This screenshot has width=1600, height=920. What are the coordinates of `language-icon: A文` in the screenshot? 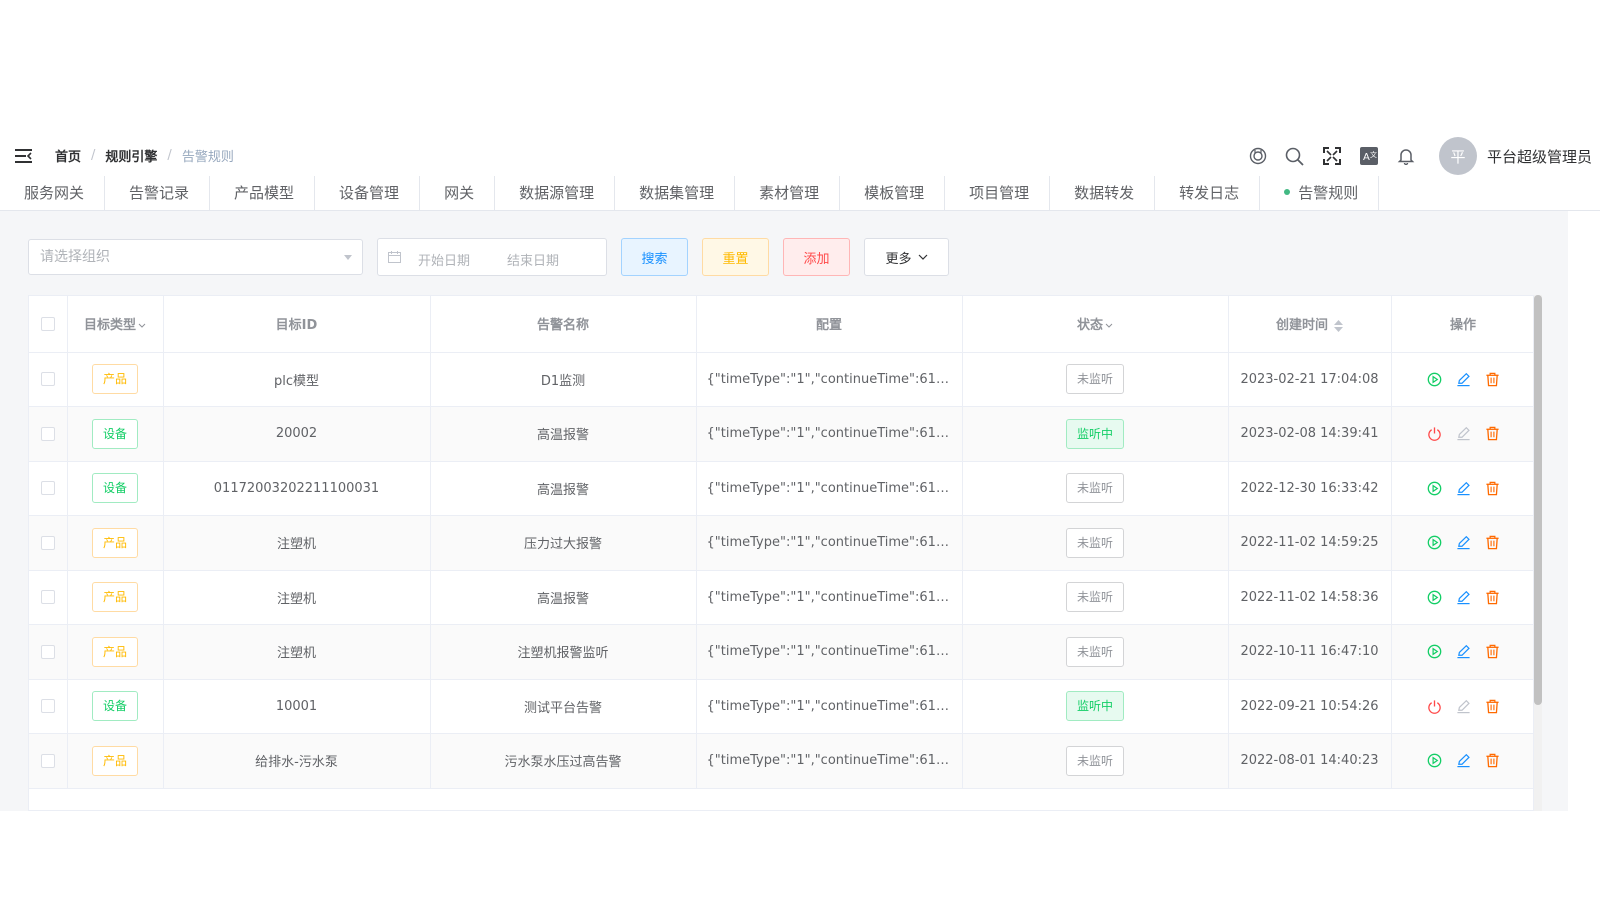 It's located at (1369, 156).